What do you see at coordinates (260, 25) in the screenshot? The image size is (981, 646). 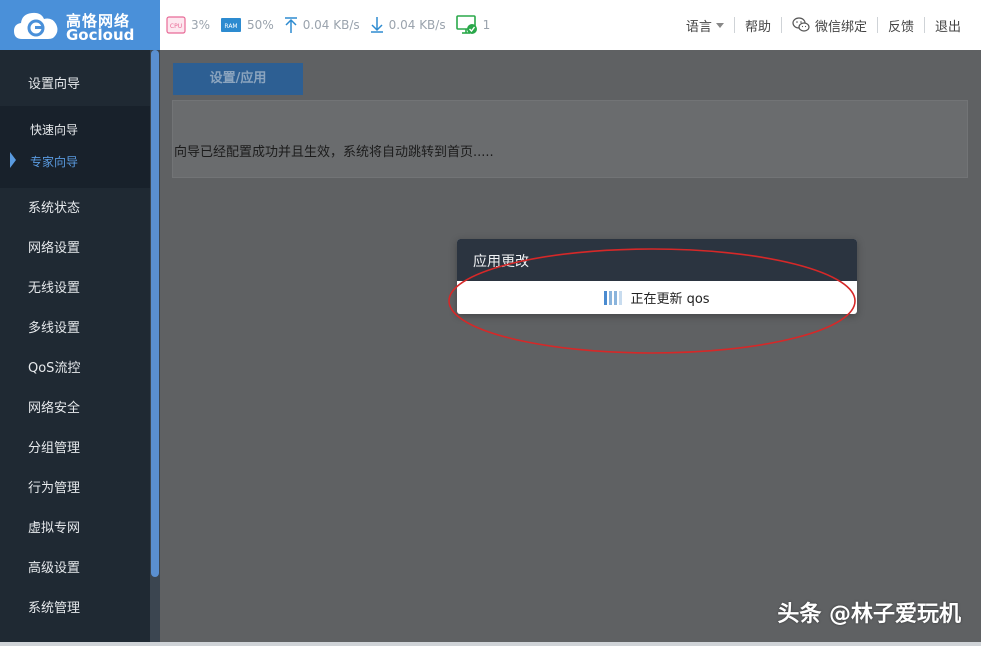 I see `ram-value: 50%` at bounding box center [260, 25].